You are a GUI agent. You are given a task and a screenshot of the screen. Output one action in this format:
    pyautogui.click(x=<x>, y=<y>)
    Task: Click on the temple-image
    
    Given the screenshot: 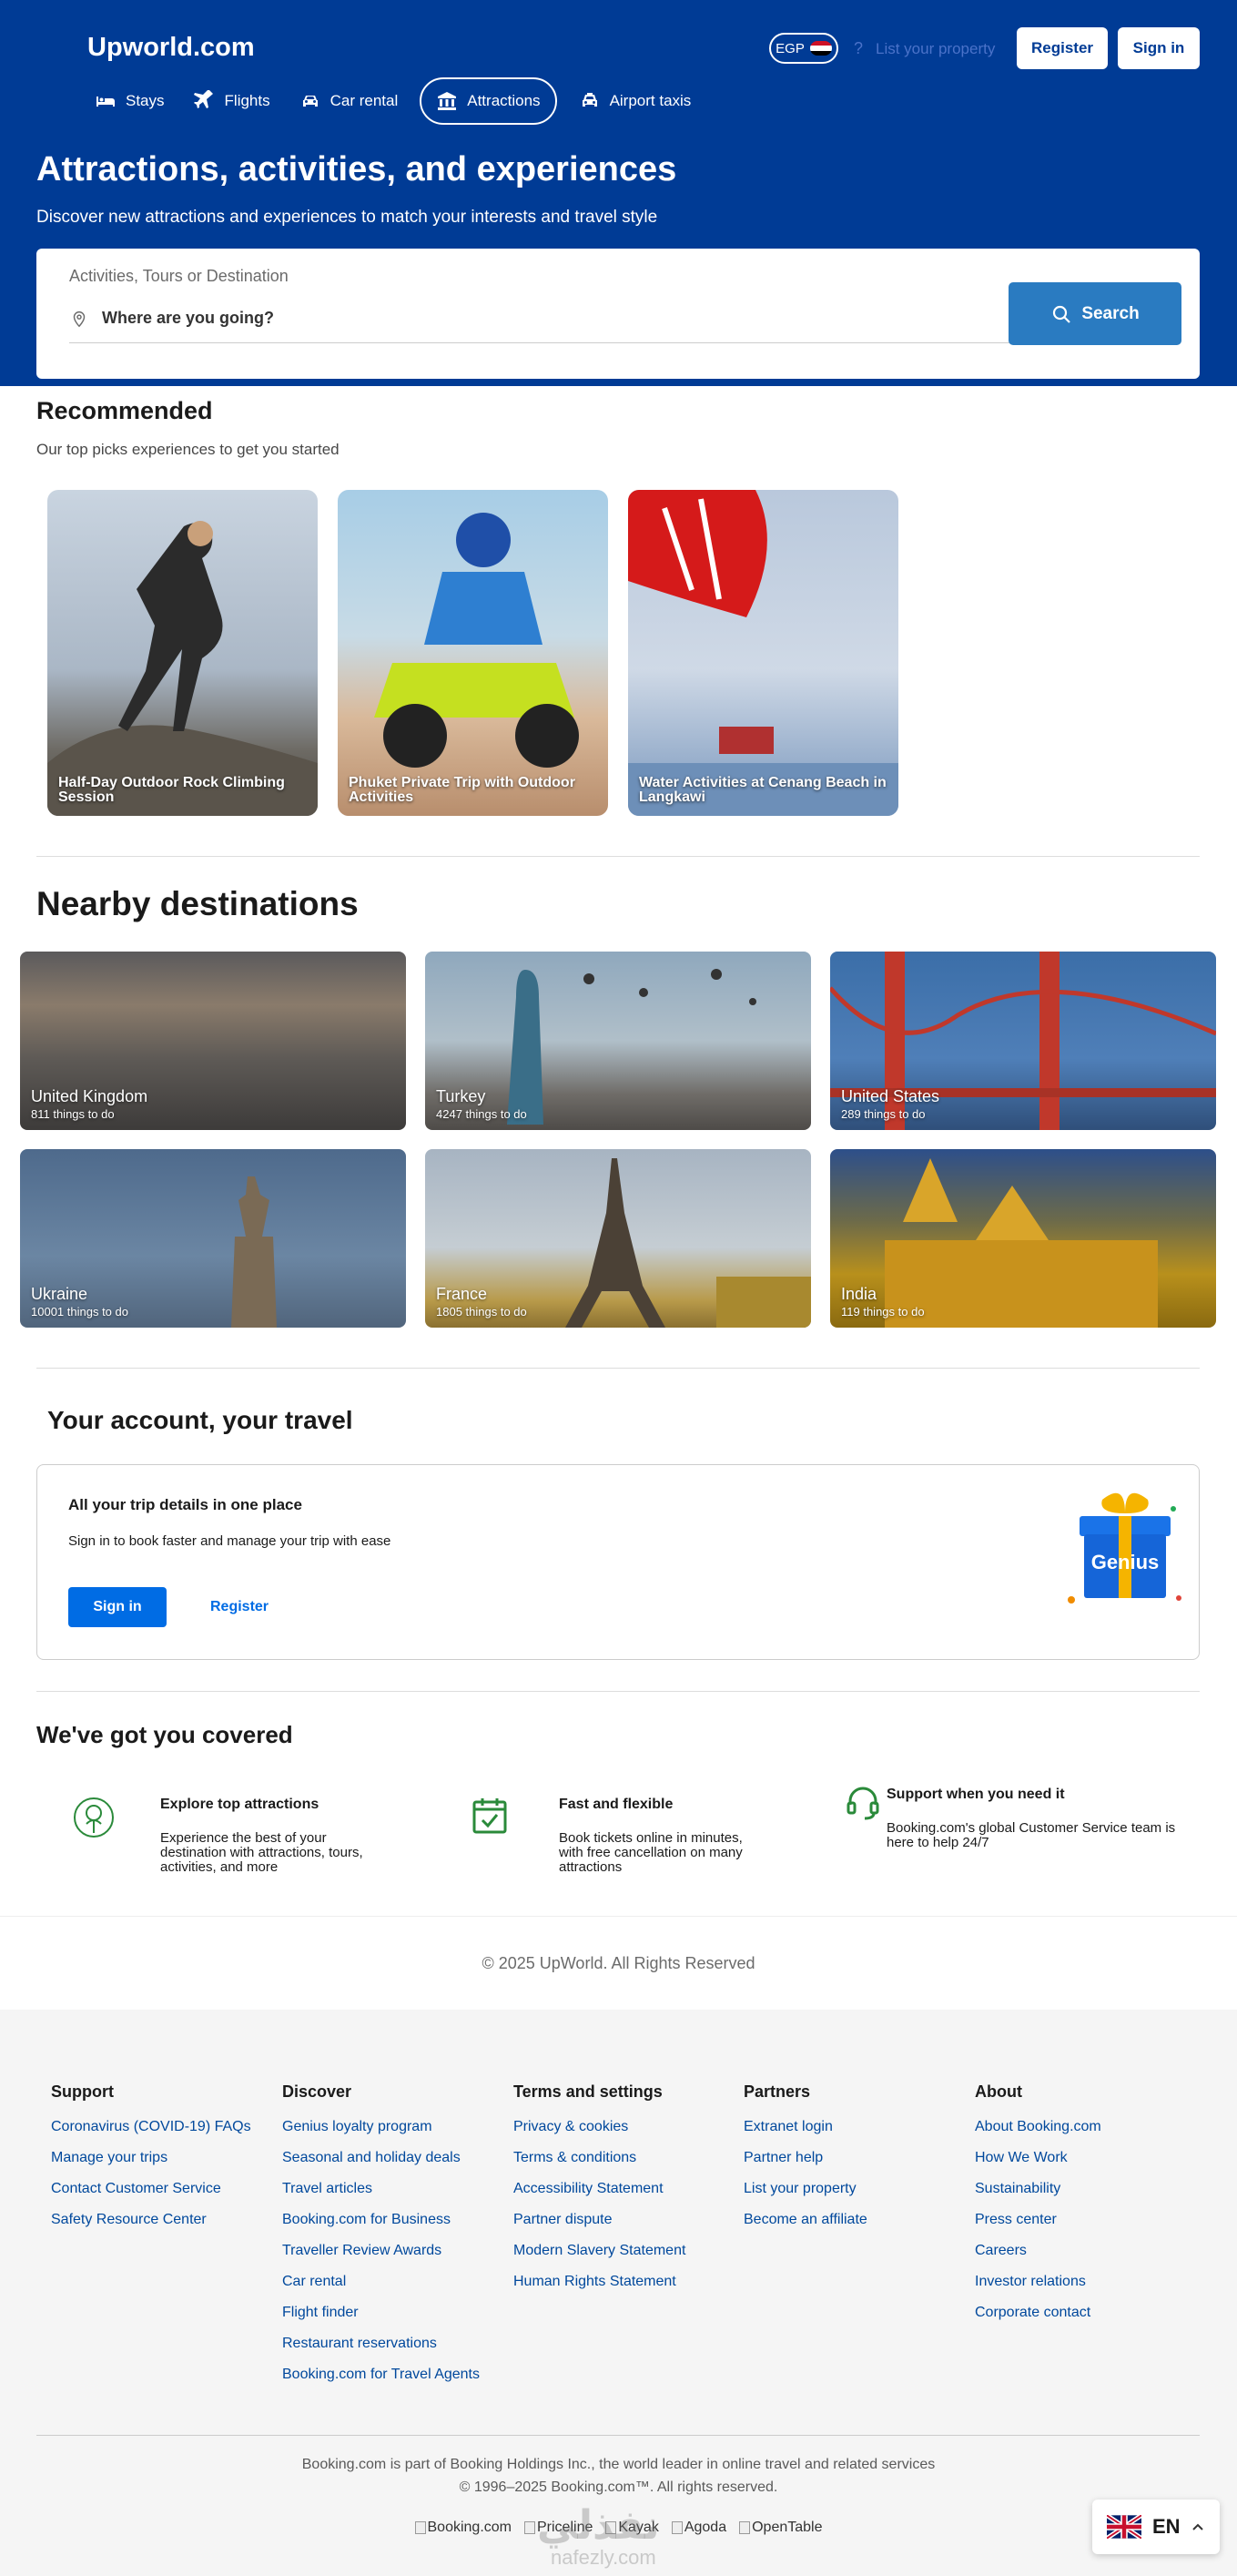 What is the action you would take?
    pyautogui.click(x=1022, y=1243)
    